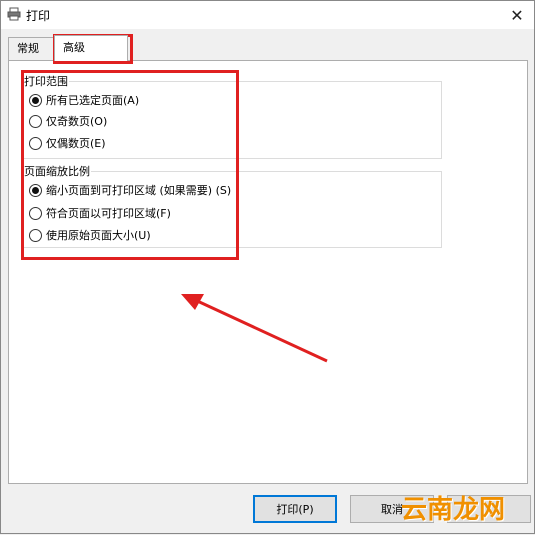 The image size is (535, 535). Describe the element at coordinates (31, 48) in the screenshot. I see `tab-general: 常规` at that location.